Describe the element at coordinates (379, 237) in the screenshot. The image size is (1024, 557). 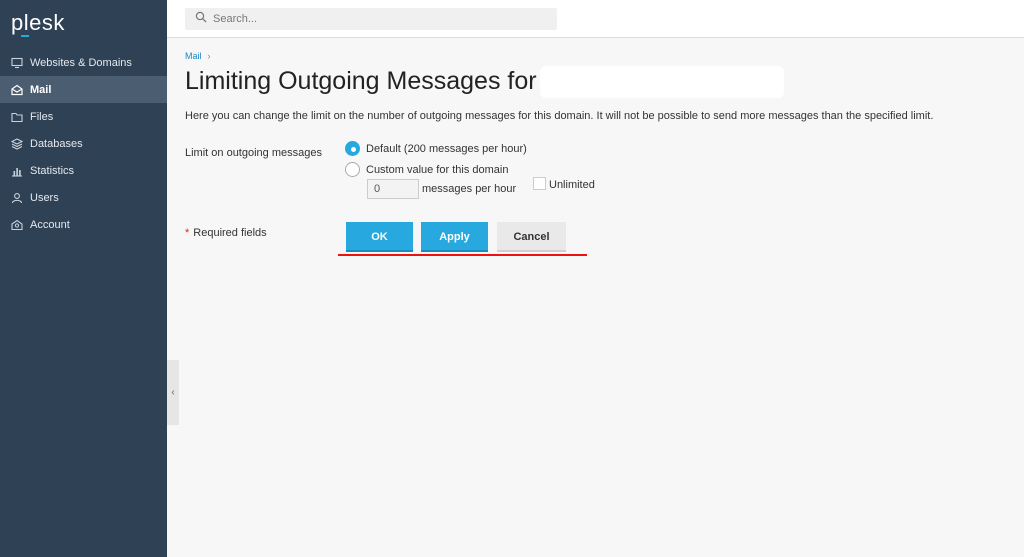
I see `ok-button: OK` at that location.